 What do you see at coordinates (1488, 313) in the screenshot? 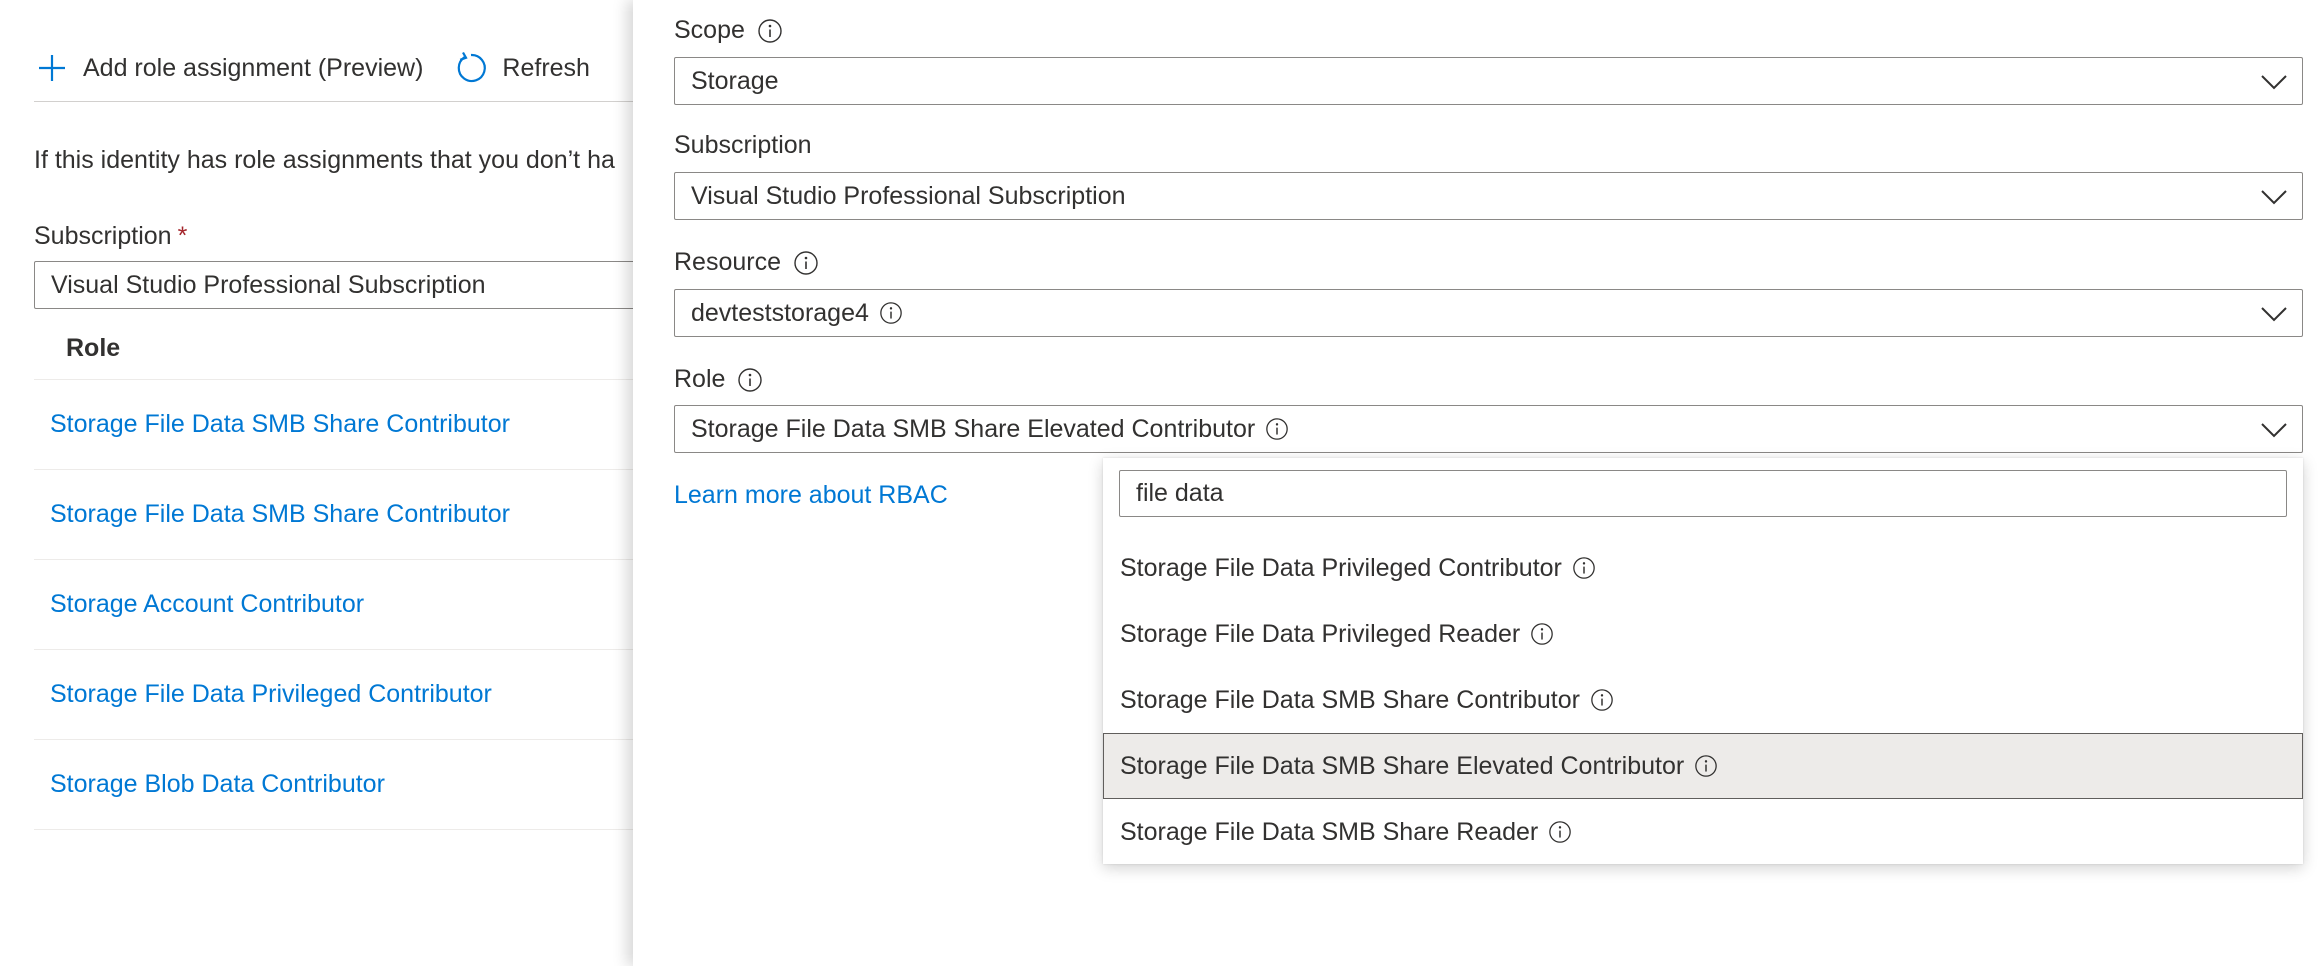
I see `resource-dropdown: devteststorage4` at bounding box center [1488, 313].